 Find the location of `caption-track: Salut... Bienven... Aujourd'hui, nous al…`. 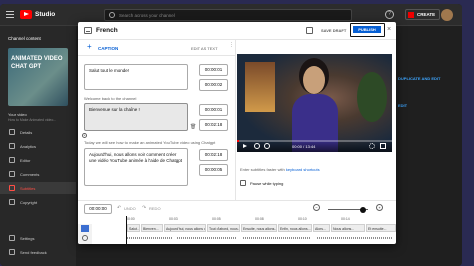

caption-track: Salut... Bienven... Aujourd'hui, nous al… is located at coordinates (244, 228).